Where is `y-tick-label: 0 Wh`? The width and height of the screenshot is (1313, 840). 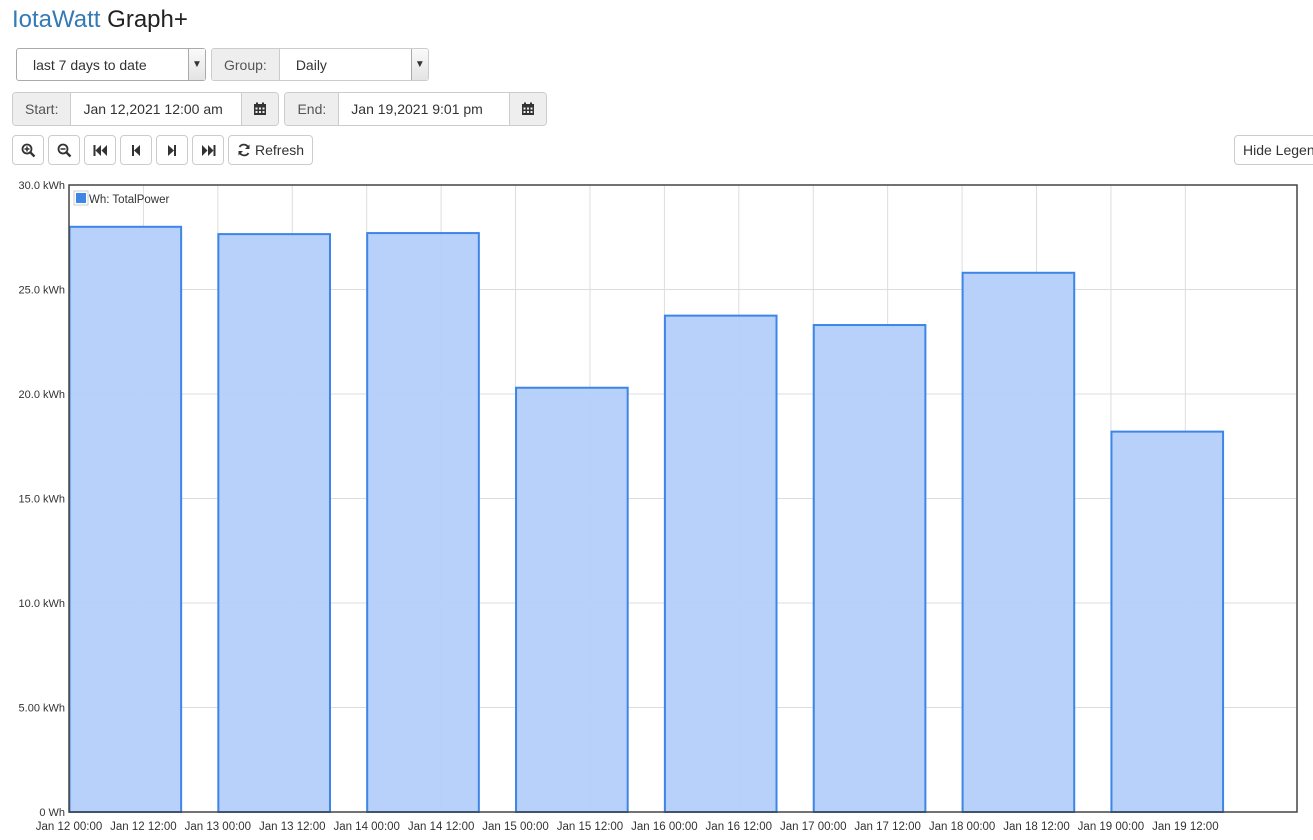
y-tick-label: 0 Wh is located at coordinates (52, 813).